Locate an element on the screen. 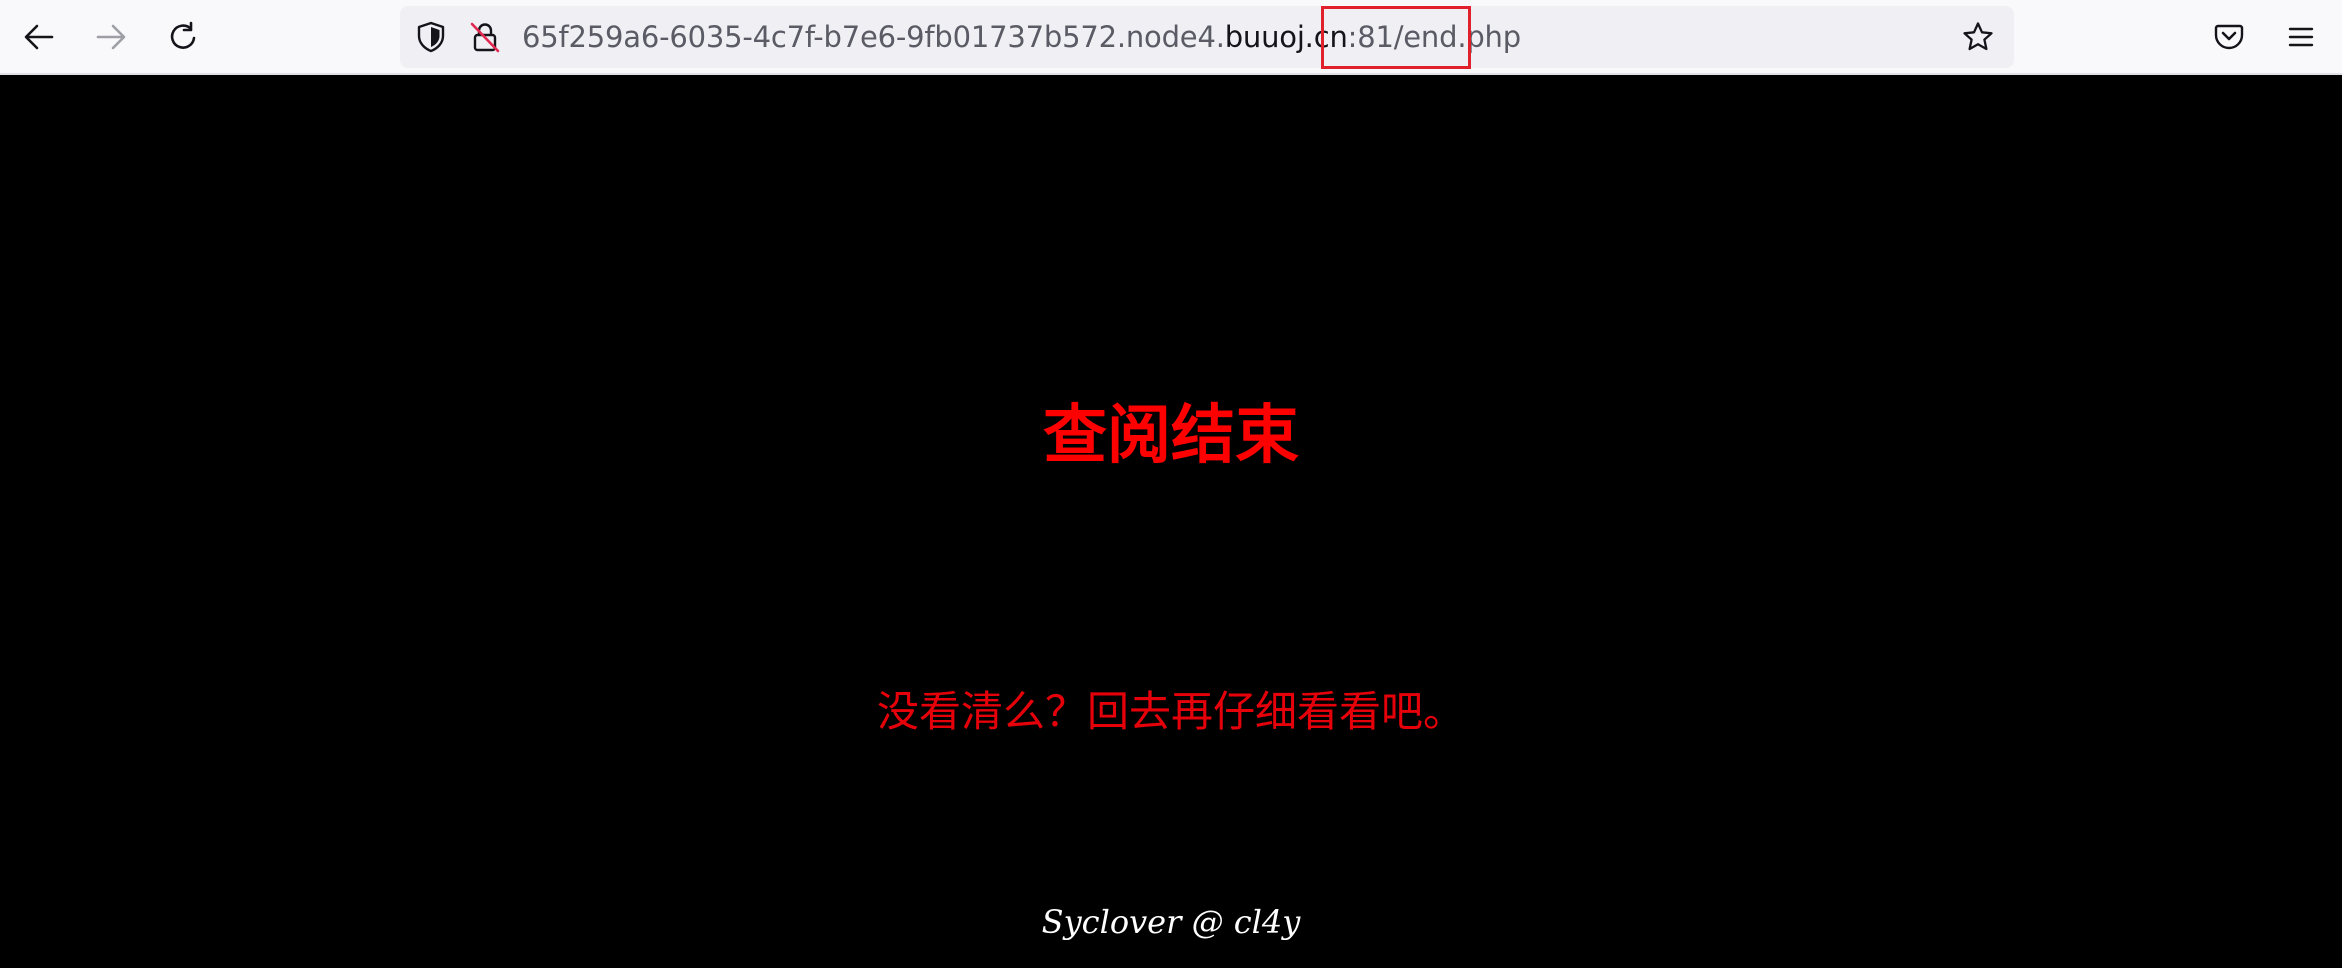 The width and height of the screenshot is (2342, 968). page-heading: 查阅结束 is located at coordinates (1171, 436).